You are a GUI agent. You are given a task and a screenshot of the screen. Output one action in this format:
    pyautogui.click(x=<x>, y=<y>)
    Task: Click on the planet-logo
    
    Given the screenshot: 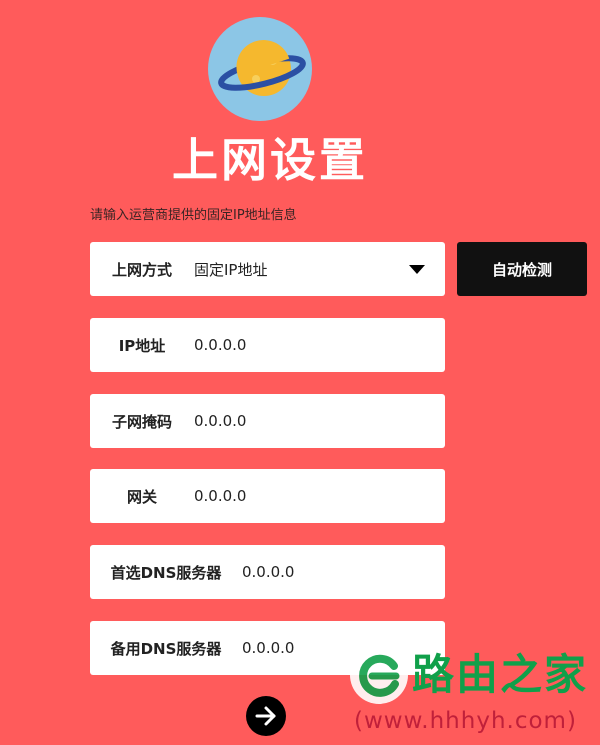 What is the action you would take?
    pyautogui.click(x=260, y=69)
    